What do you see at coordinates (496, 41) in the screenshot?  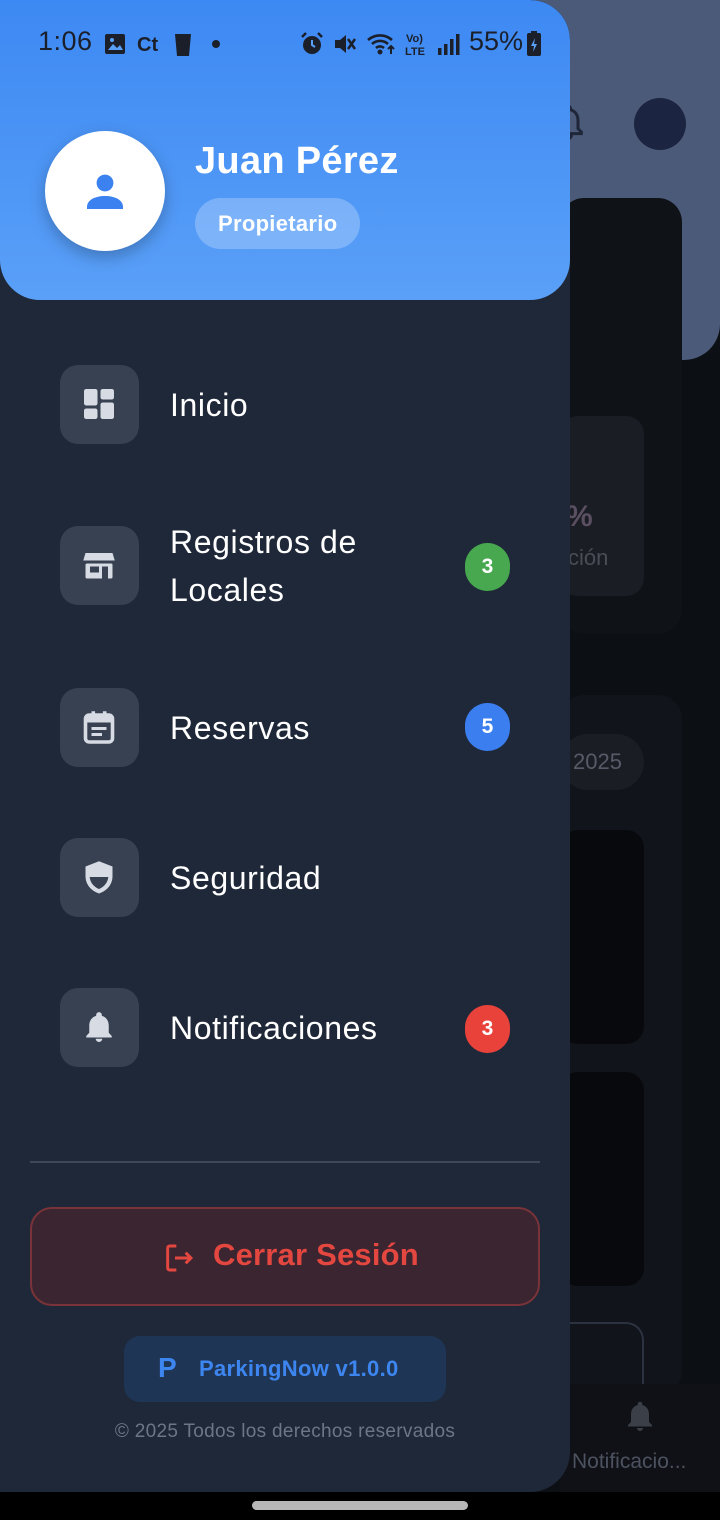 I see `battery-percent: 55%` at bounding box center [496, 41].